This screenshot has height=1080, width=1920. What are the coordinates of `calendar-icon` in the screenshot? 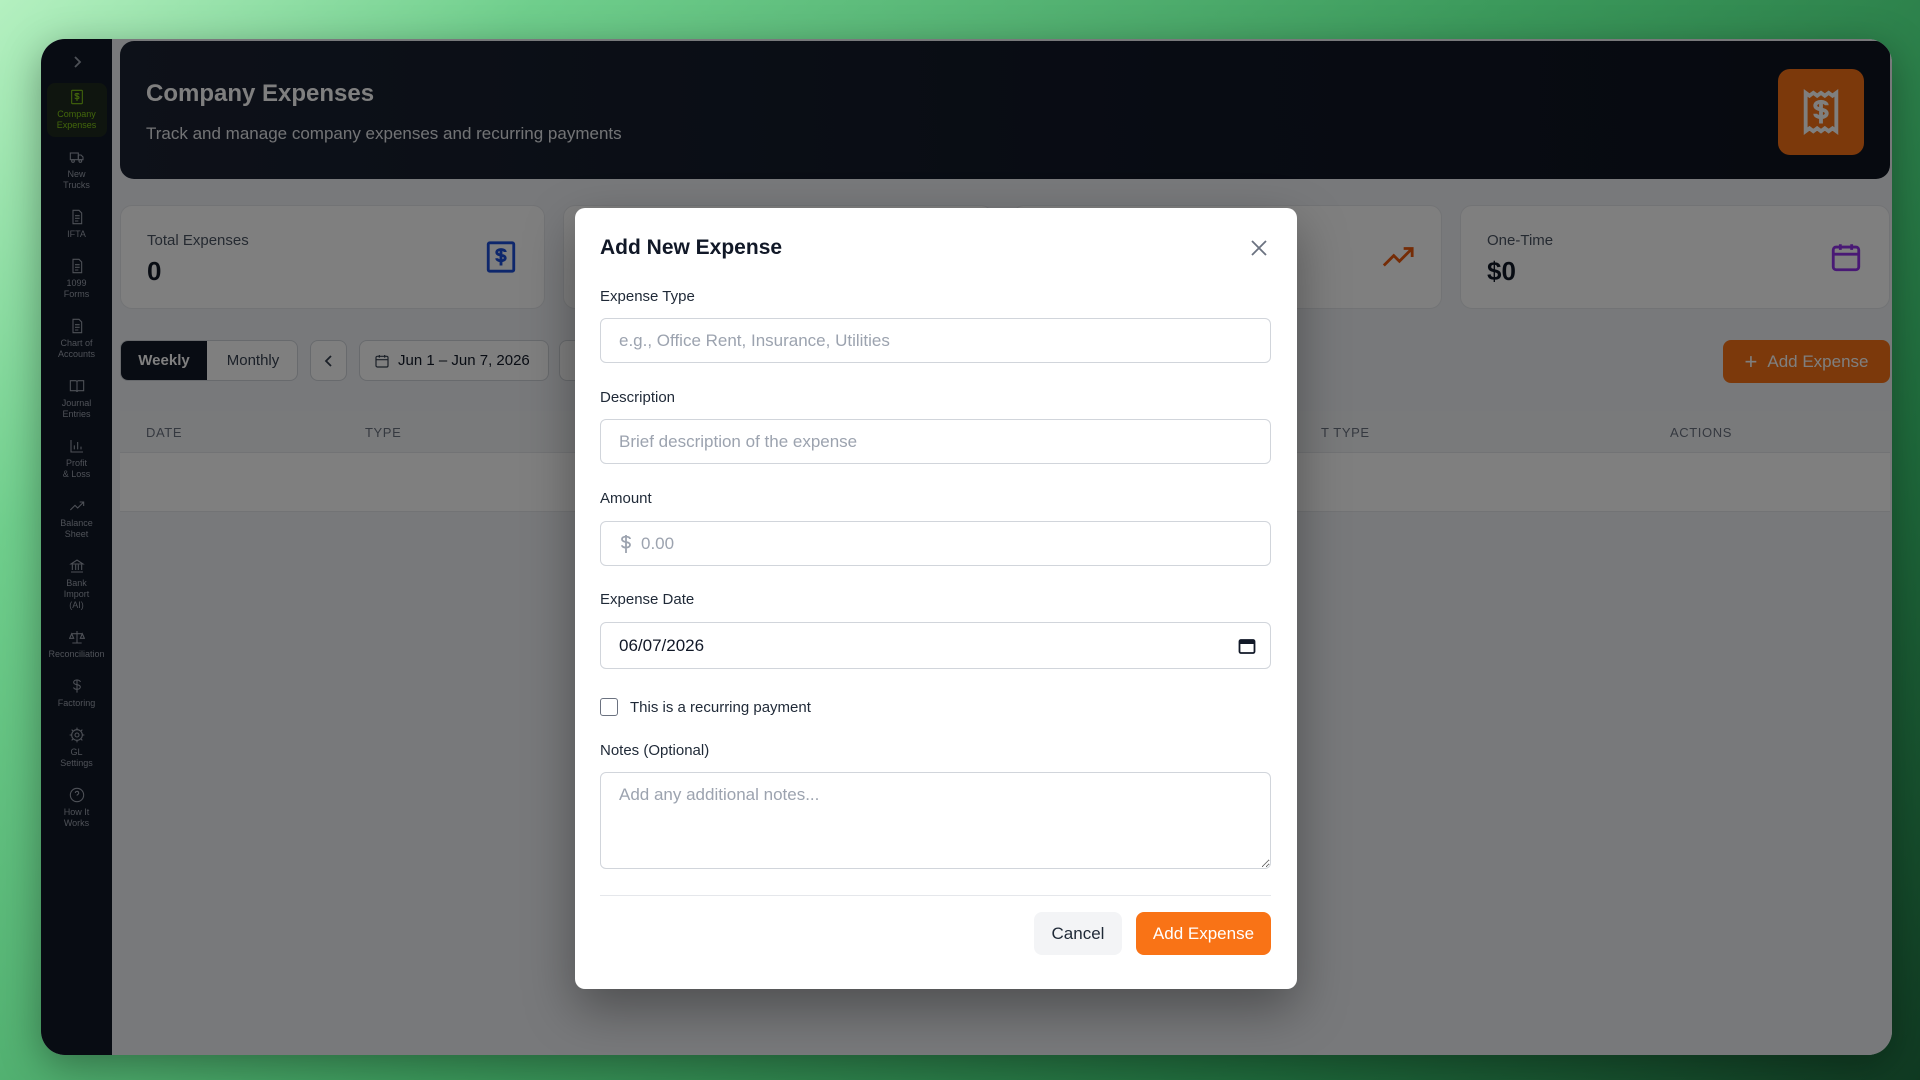 It's located at (1247, 646).